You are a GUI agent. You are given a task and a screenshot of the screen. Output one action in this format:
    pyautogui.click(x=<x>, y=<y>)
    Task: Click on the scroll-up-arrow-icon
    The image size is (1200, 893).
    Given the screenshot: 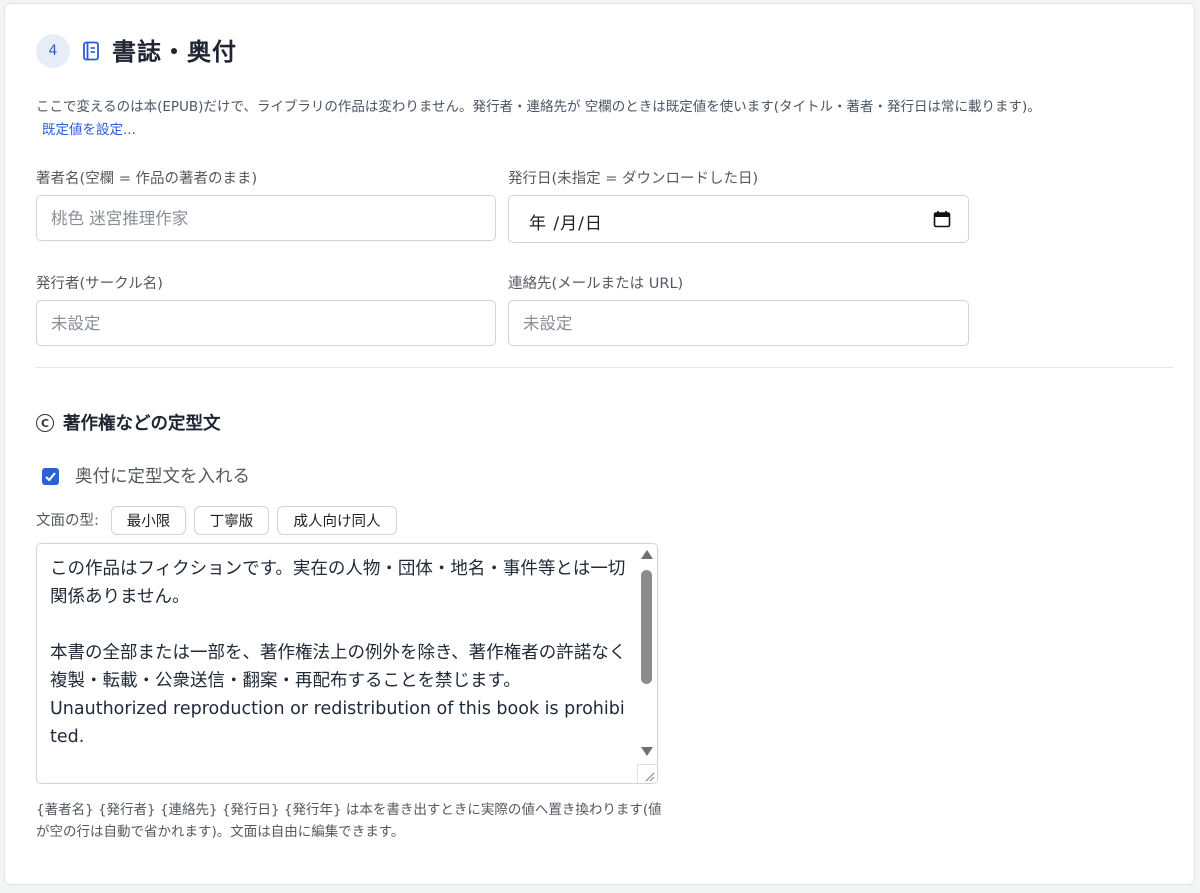 What is the action you would take?
    pyautogui.click(x=647, y=554)
    